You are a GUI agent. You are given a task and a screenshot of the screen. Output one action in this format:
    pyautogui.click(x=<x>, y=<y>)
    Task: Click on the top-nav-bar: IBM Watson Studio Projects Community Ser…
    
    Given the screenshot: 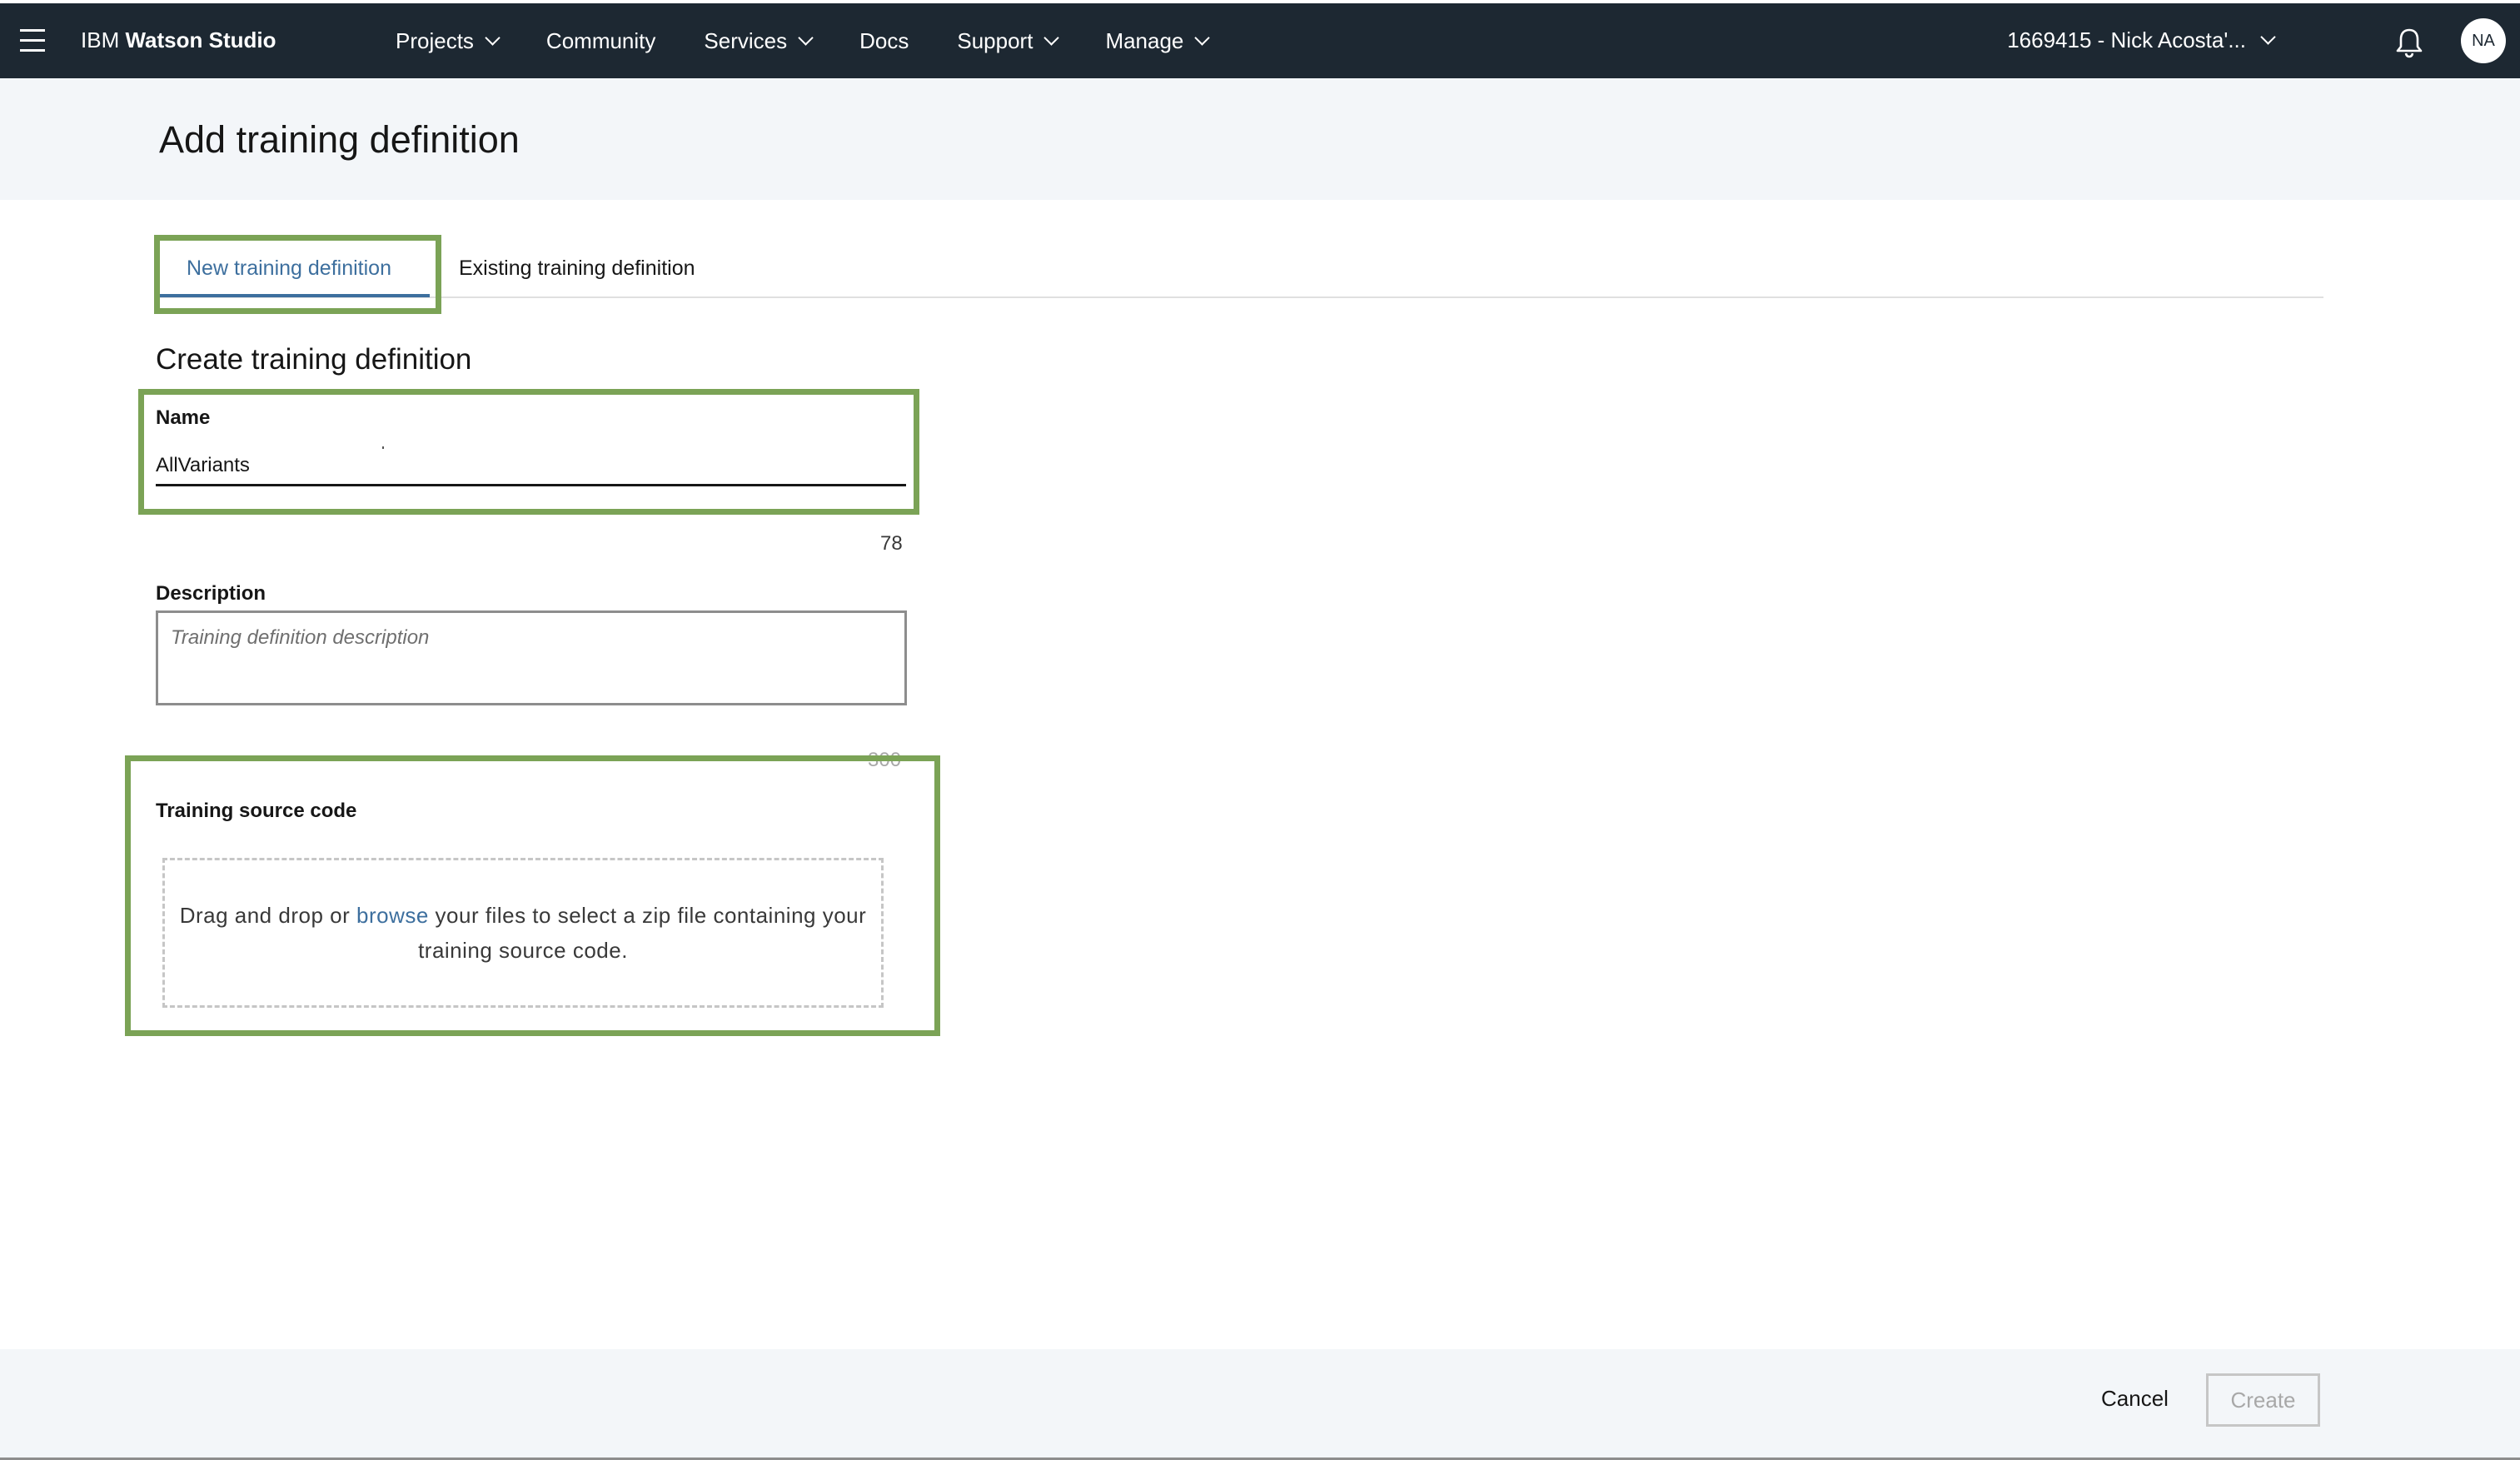 What is the action you would take?
    pyautogui.click(x=1260, y=41)
    